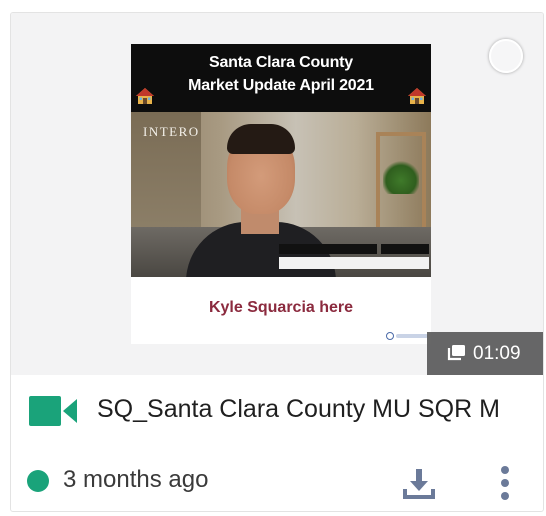 The width and height of the screenshot is (546, 516). I want to click on stack-icon, so click(456, 353).